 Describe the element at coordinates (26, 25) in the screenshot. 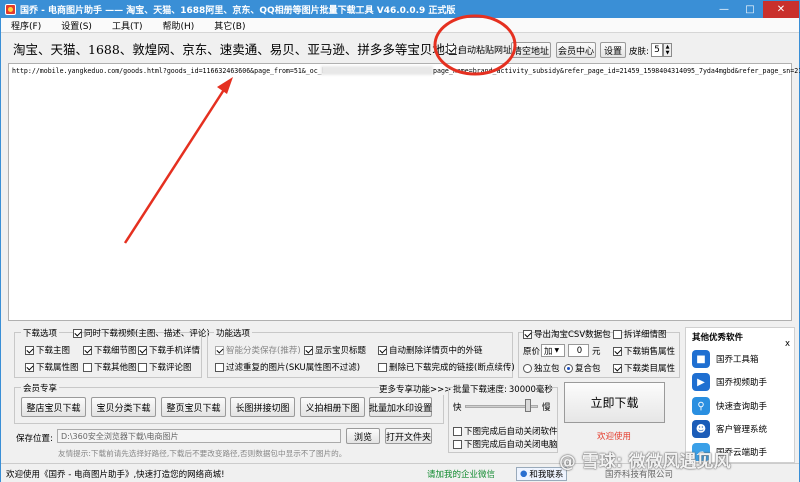

I see `menu-program: 程序(F)` at that location.